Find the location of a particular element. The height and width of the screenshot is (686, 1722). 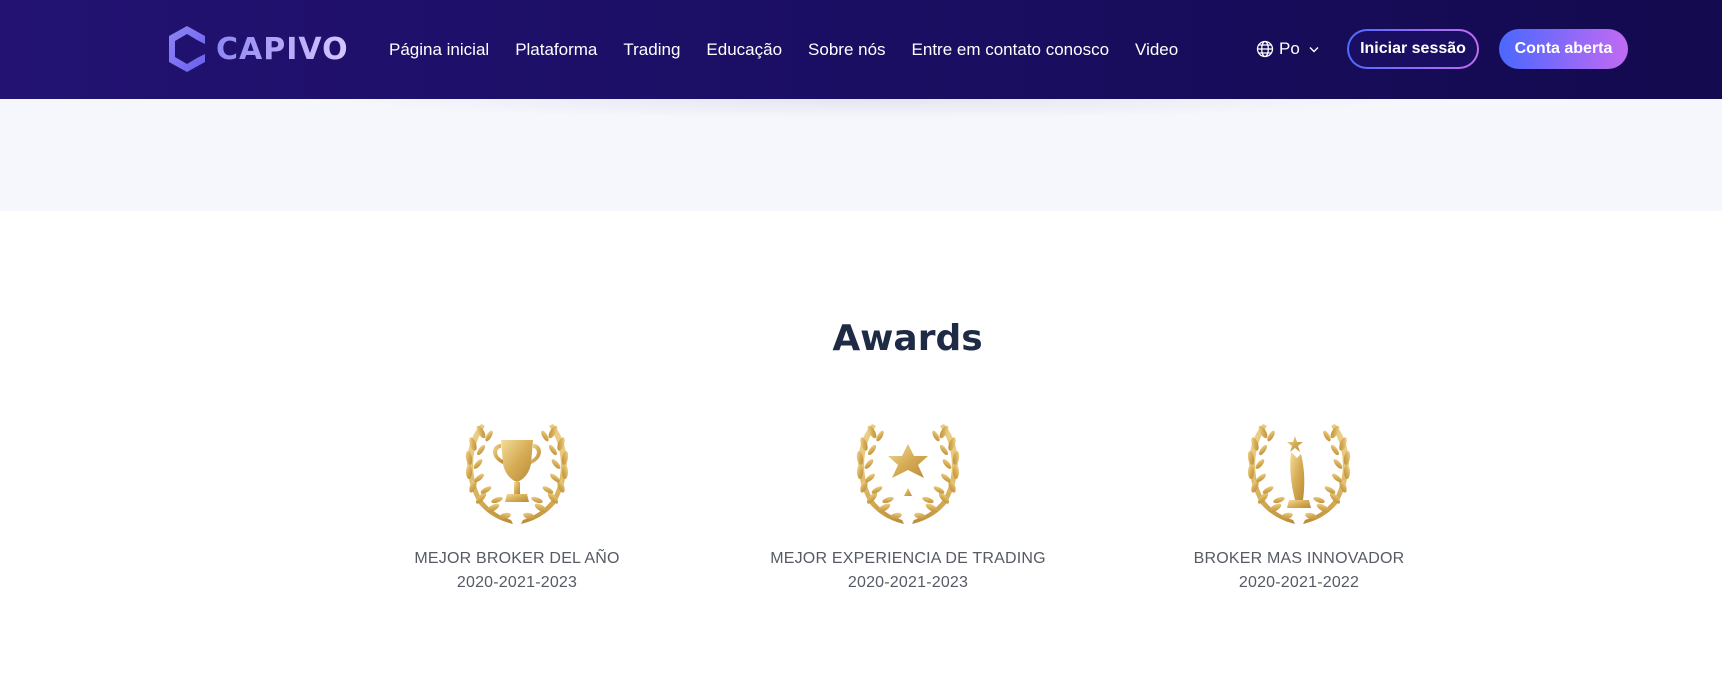

award-name: MEJOR EXPERIENCIA DE TRADING is located at coordinates (908, 558).